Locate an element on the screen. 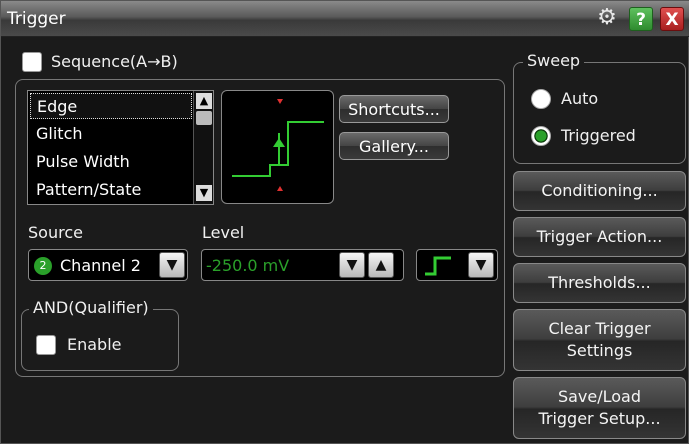 This screenshot has width=689, height=444. list-item-pulse-width: Pulse Width is located at coordinates (111, 162).